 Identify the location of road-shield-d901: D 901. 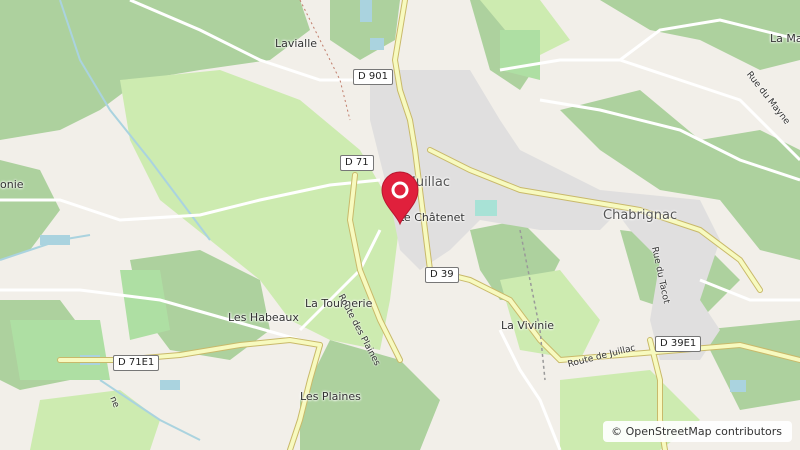
(373, 77).